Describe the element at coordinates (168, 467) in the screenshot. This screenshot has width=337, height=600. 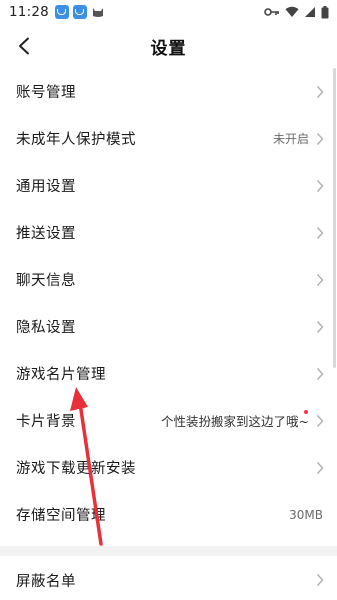
I see `settings-item-game-download: 游戏下载更新安装` at that location.